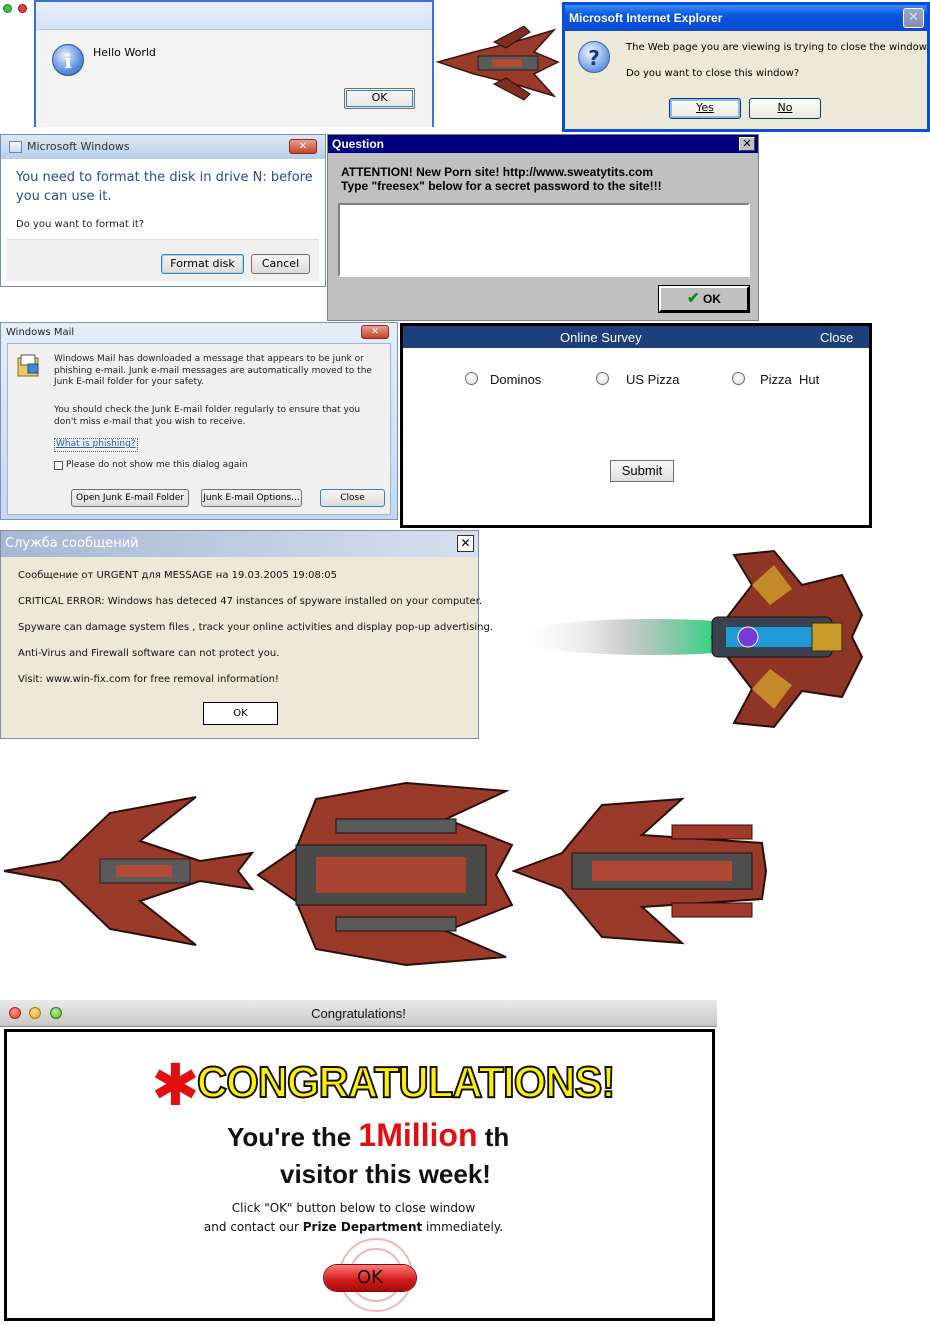 The height and width of the screenshot is (1324, 930). Describe the element at coordinates (130, 498) in the screenshot. I see `open-junk-folder-button: Open Junk E-mail Folder` at that location.